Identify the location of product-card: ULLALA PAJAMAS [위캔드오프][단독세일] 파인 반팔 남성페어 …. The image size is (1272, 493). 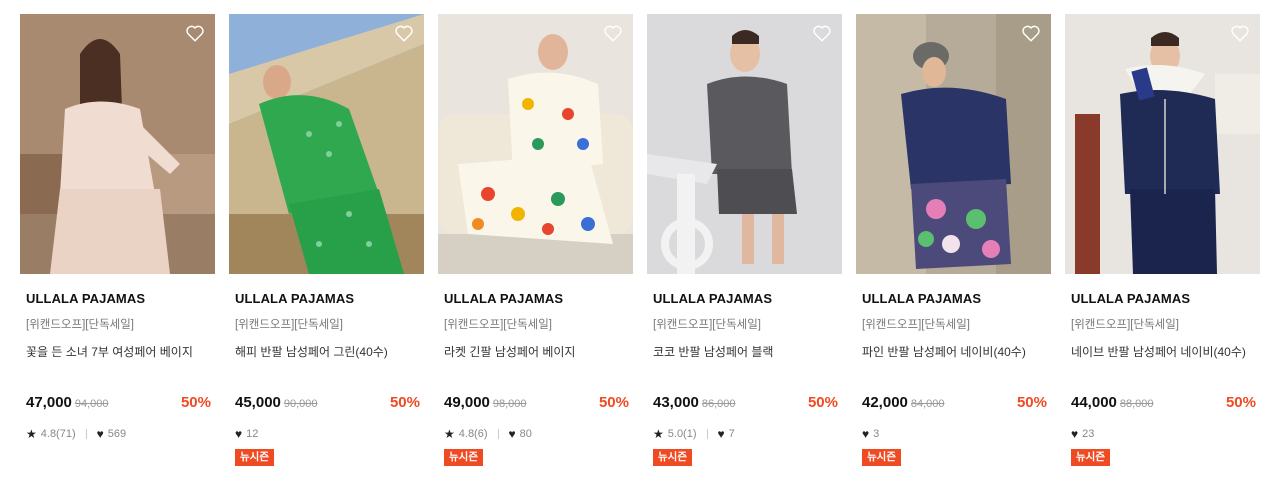
(953, 240).